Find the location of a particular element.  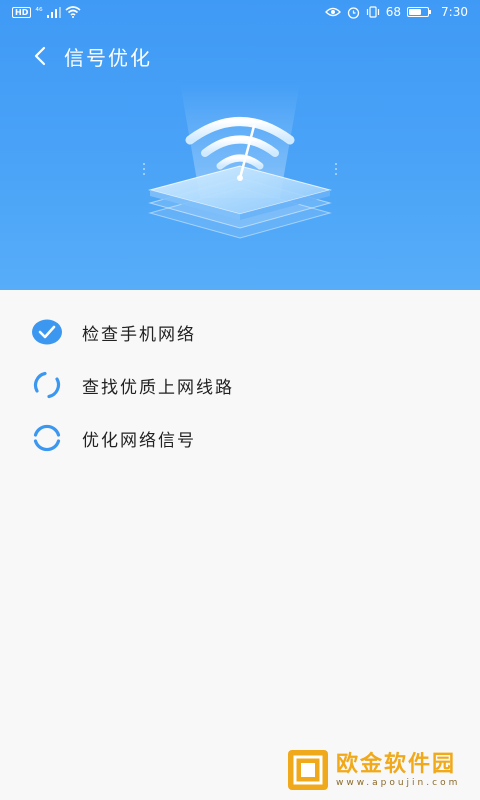

watermark-title: 欧金软件园 is located at coordinates (396, 764).